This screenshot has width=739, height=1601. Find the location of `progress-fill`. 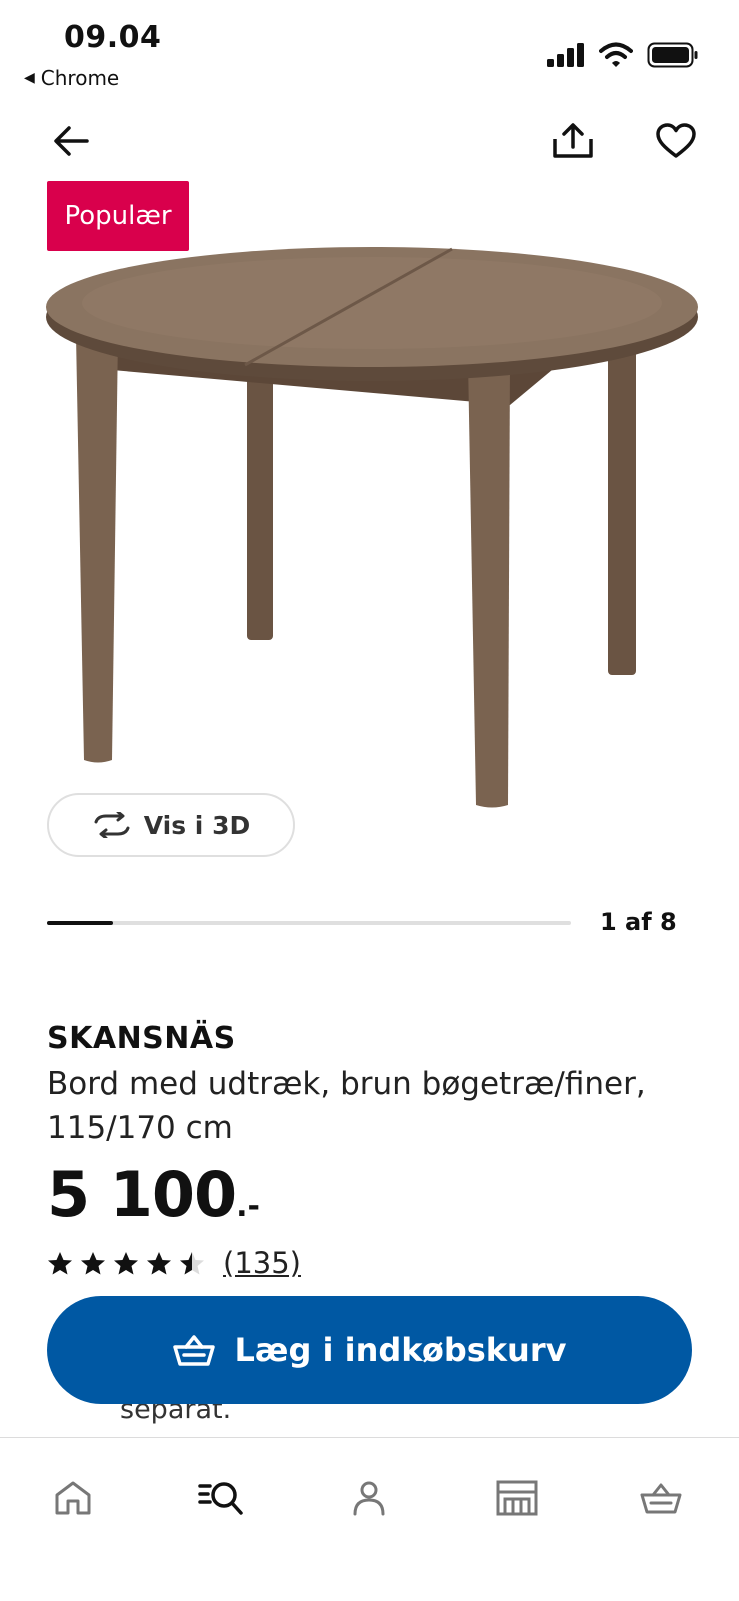

progress-fill is located at coordinates (80, 923).